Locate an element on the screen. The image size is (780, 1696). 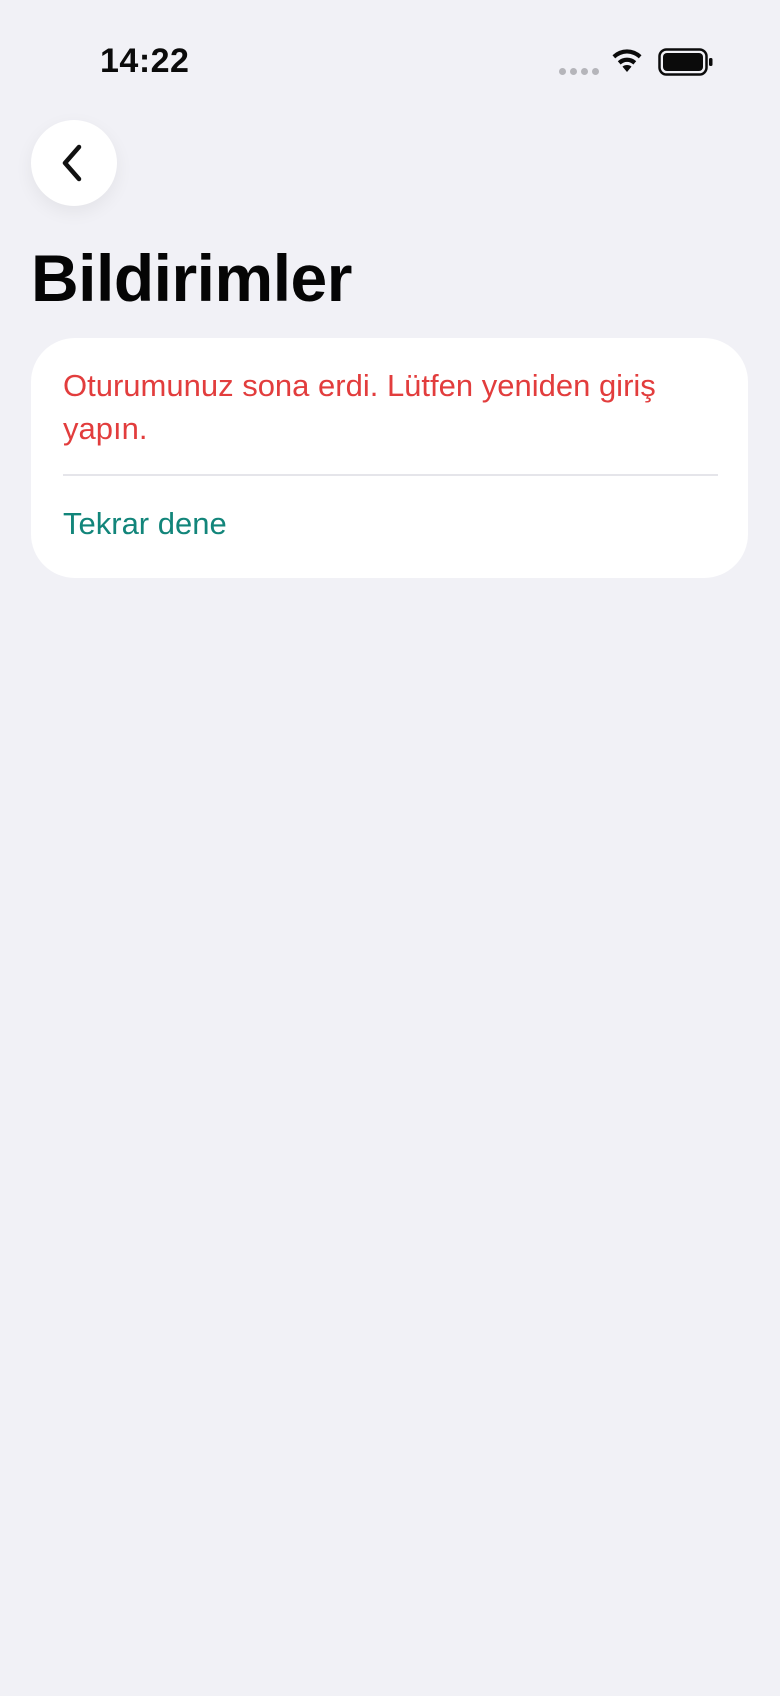
page-title: Bildirimler is located at coordinates (191, 278).